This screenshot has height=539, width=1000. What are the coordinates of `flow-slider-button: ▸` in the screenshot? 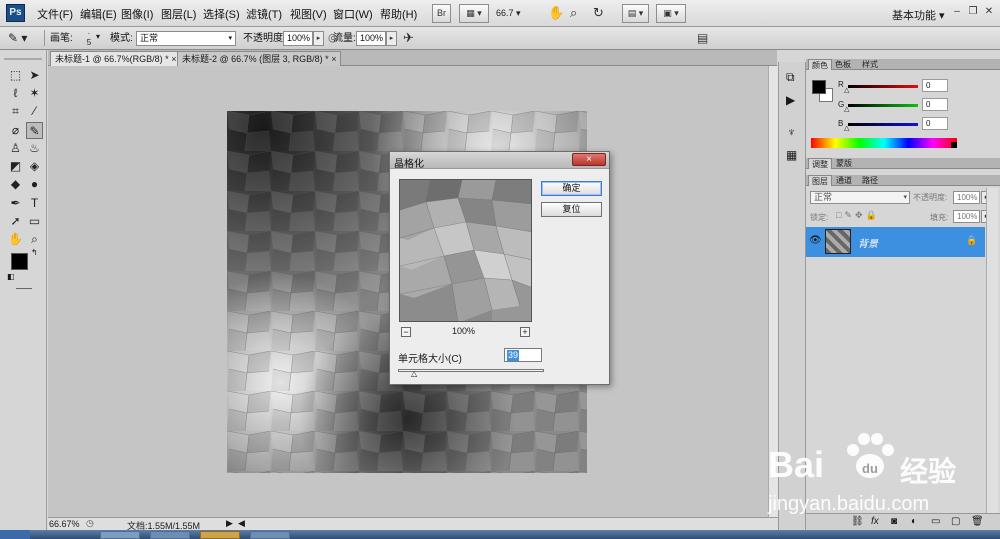 It's located at (391, 38).